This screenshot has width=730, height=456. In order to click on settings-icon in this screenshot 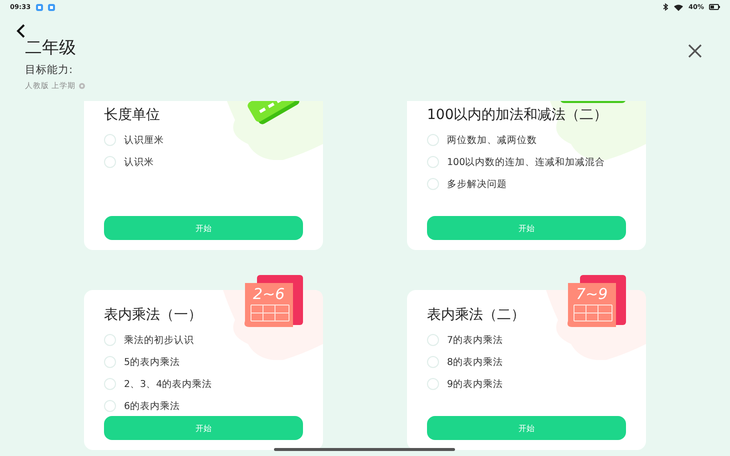, I will do `click(82, 86)`.